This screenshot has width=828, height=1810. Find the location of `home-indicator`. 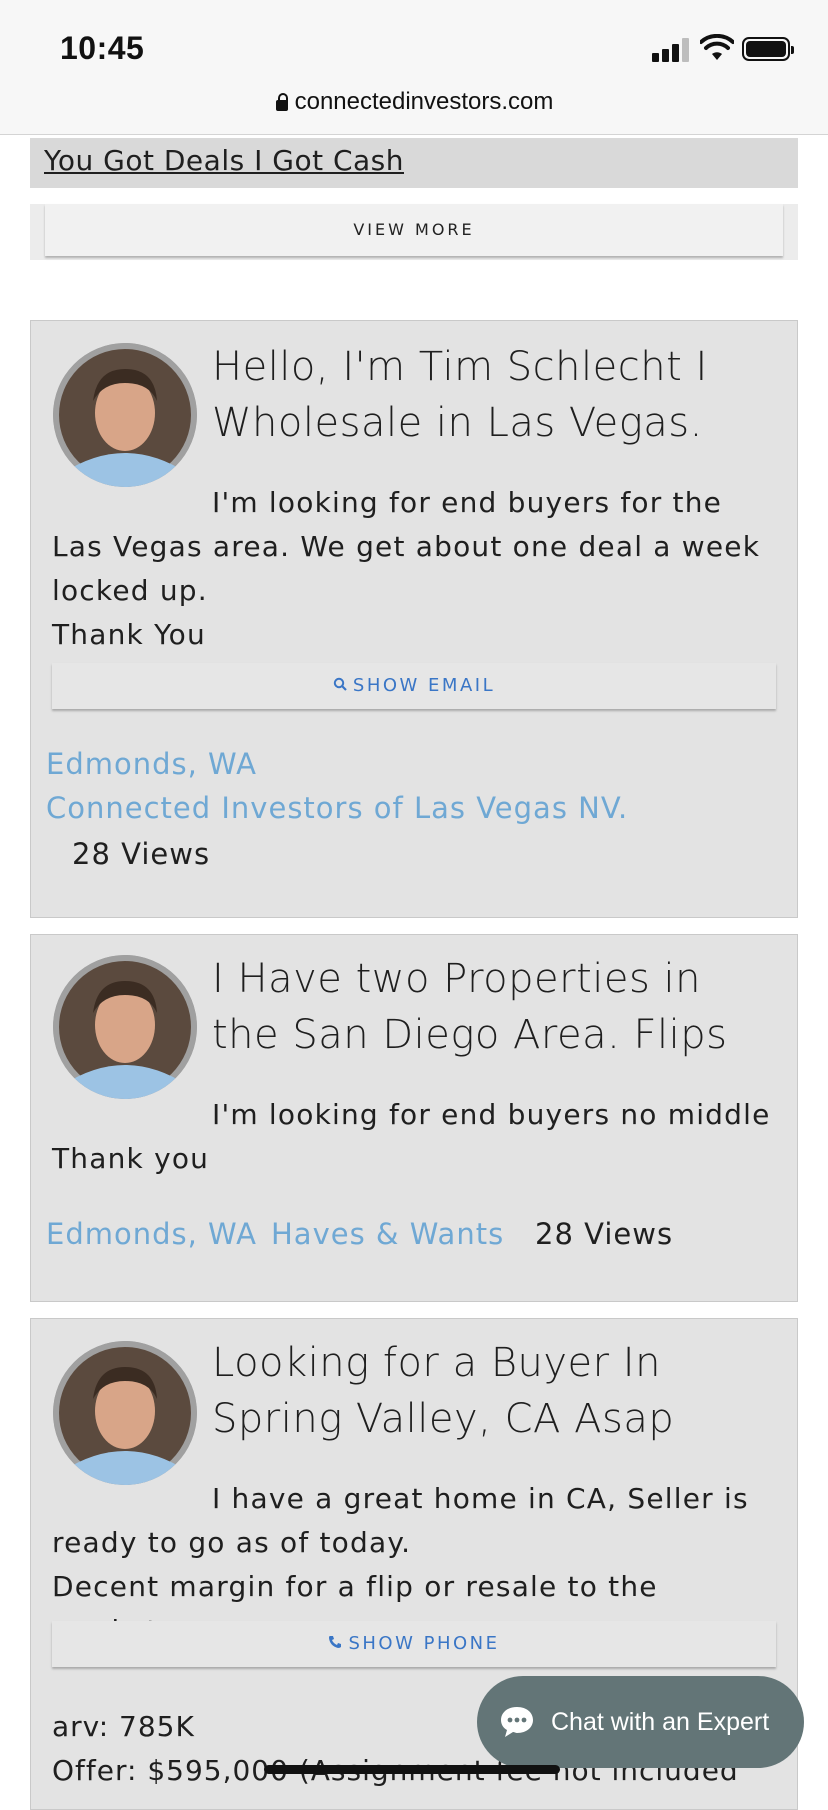

home-indicator is located at coordinates (412, 1769).